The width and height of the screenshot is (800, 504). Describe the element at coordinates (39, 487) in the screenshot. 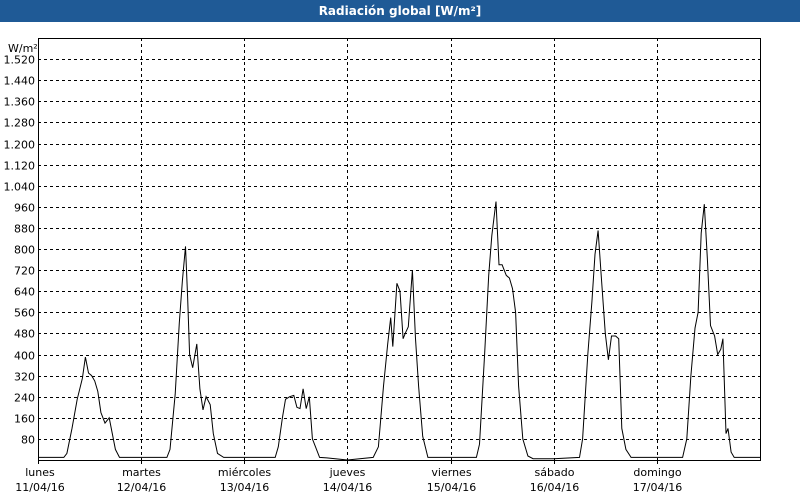

I see `x-tick-date: 11/04/16` at that location.